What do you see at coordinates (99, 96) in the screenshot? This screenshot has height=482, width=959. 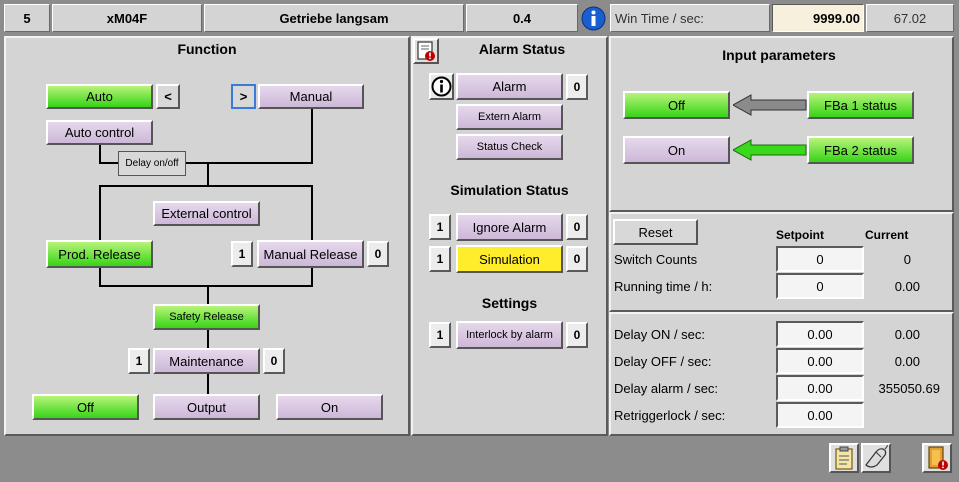 I see `auto-button: Auto` at bounding box center [99, 96].